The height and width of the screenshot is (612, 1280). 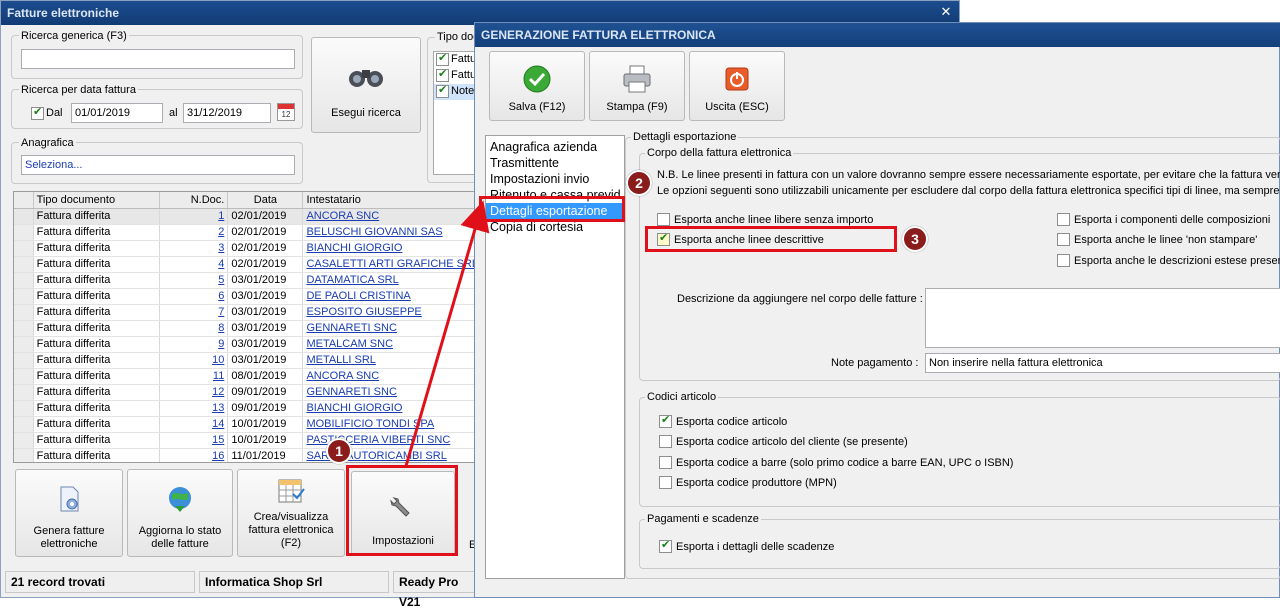 I want to click on step-badge-3: 3, so click(x=915, y=239).